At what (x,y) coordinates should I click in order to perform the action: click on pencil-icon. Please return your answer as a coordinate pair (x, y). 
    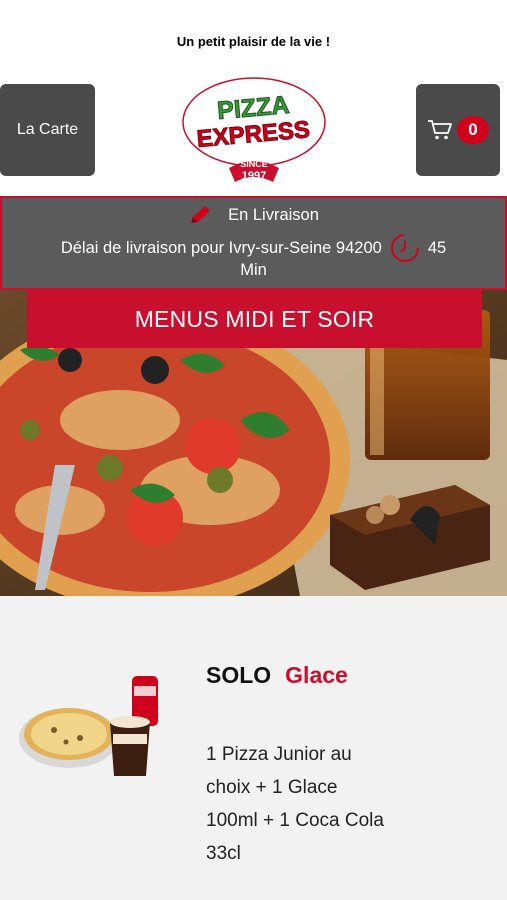
    Looking at the image, I should click on (201, 214).